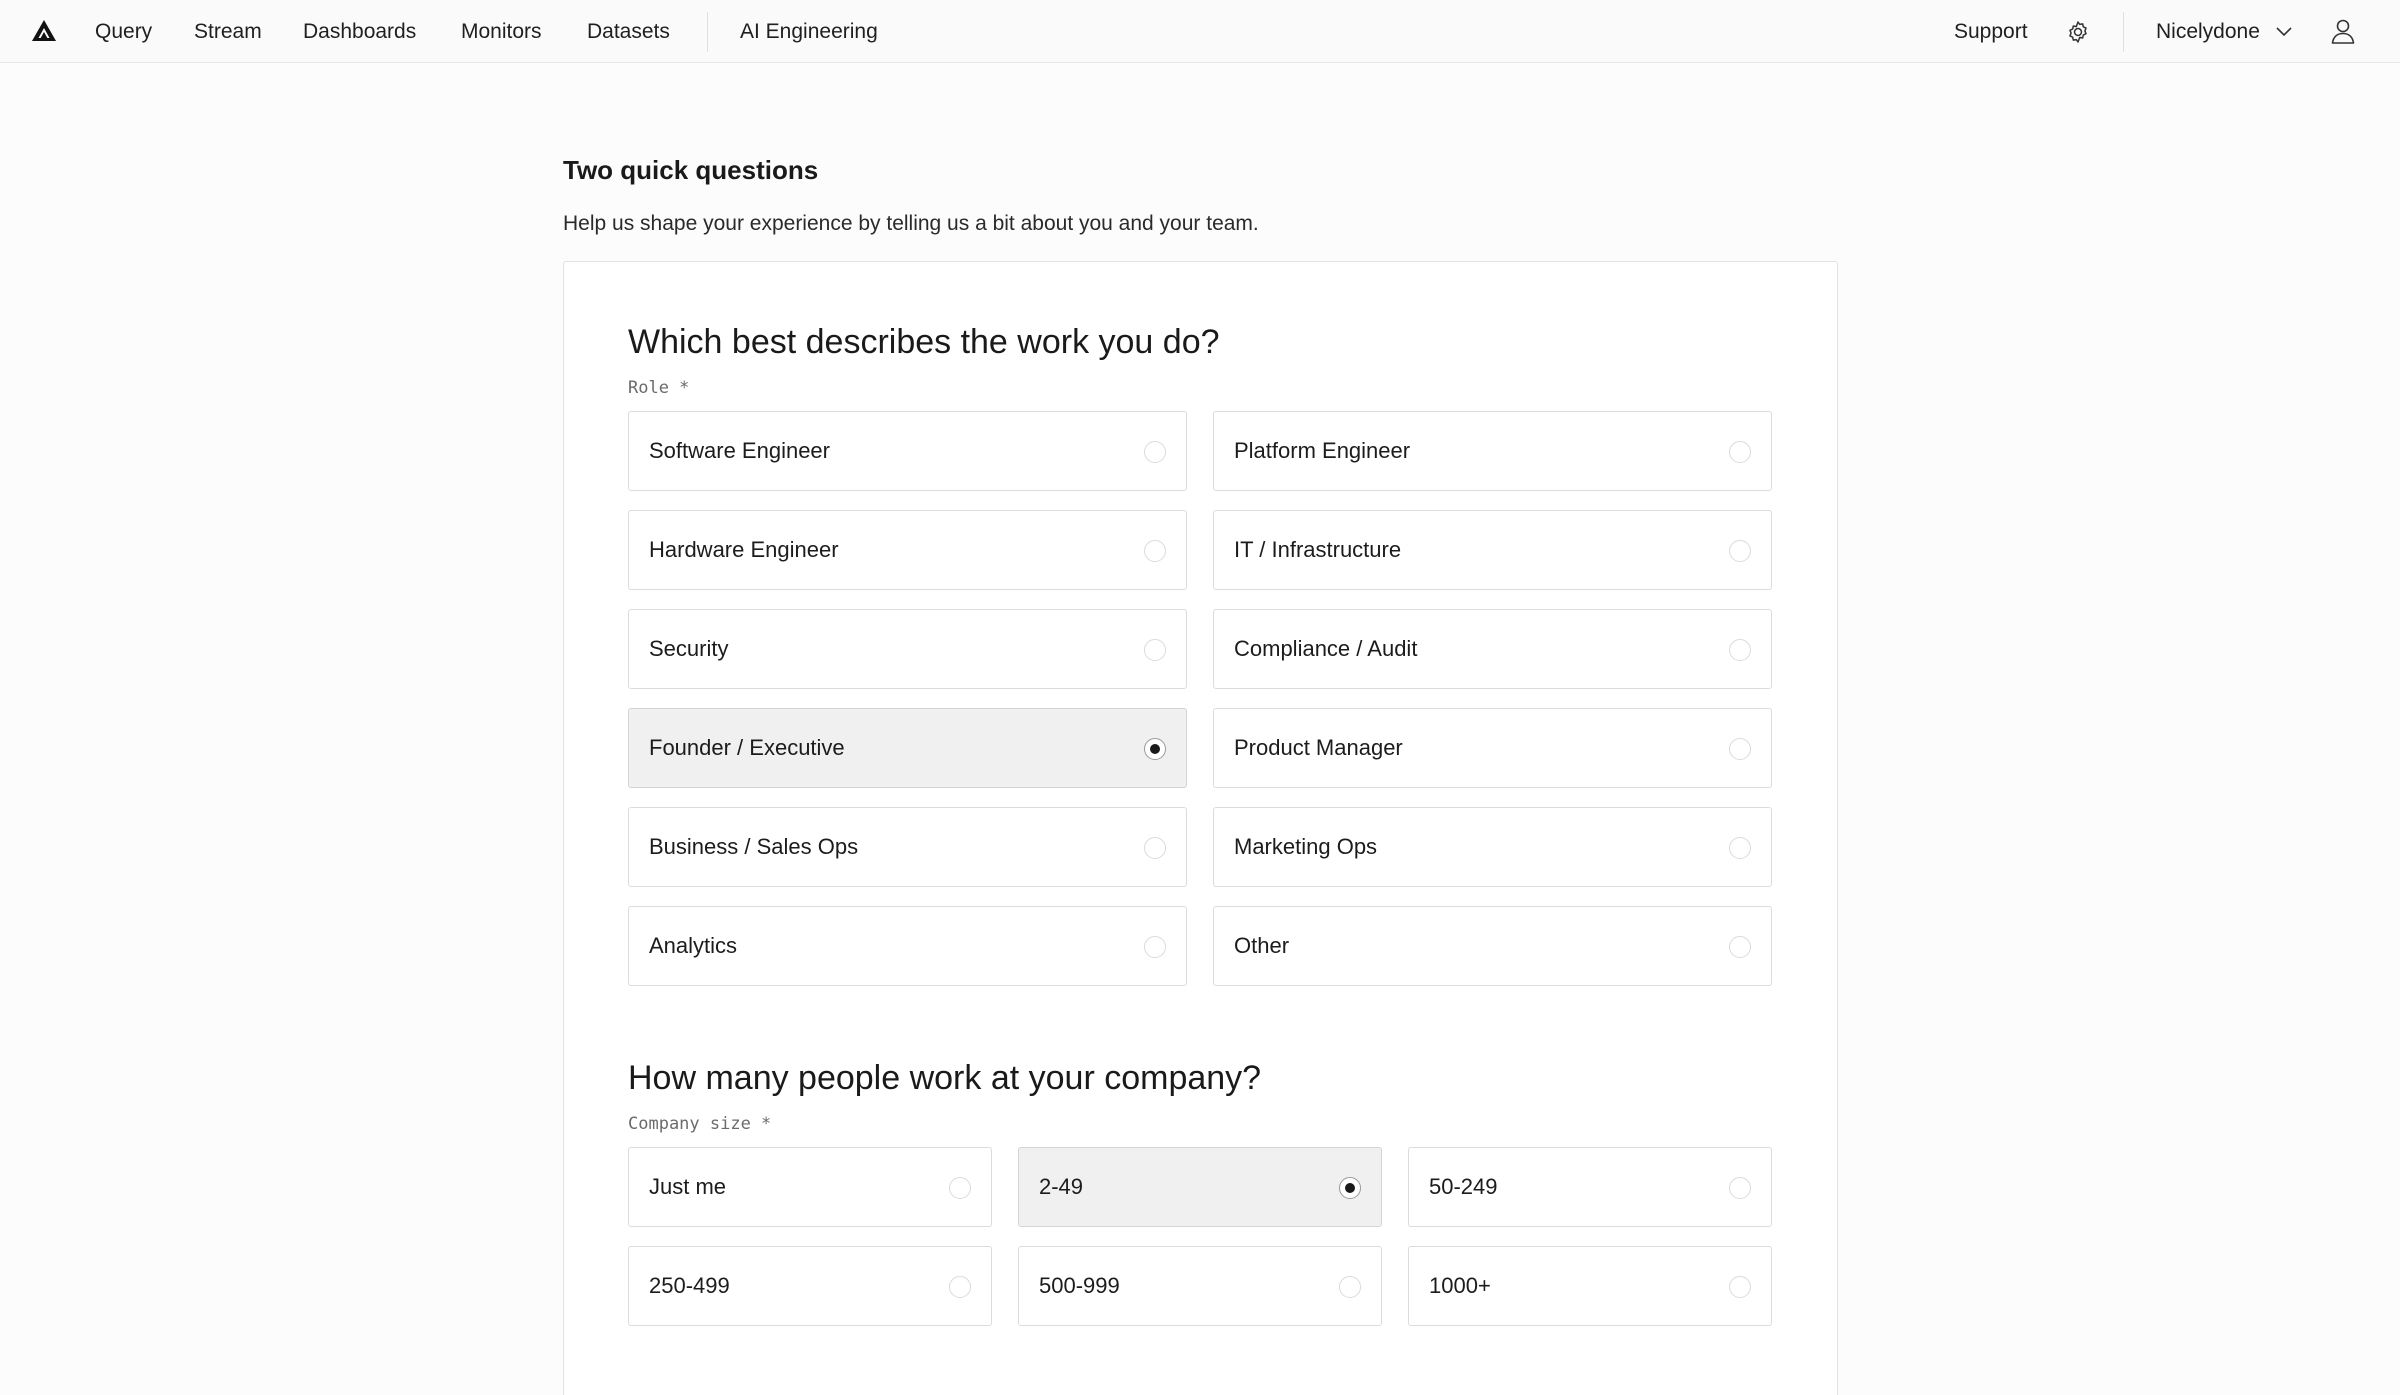  Describe the element at coordinates (628, 31) in the screenshot. I see `nav-datasets: Datasets` at that location.